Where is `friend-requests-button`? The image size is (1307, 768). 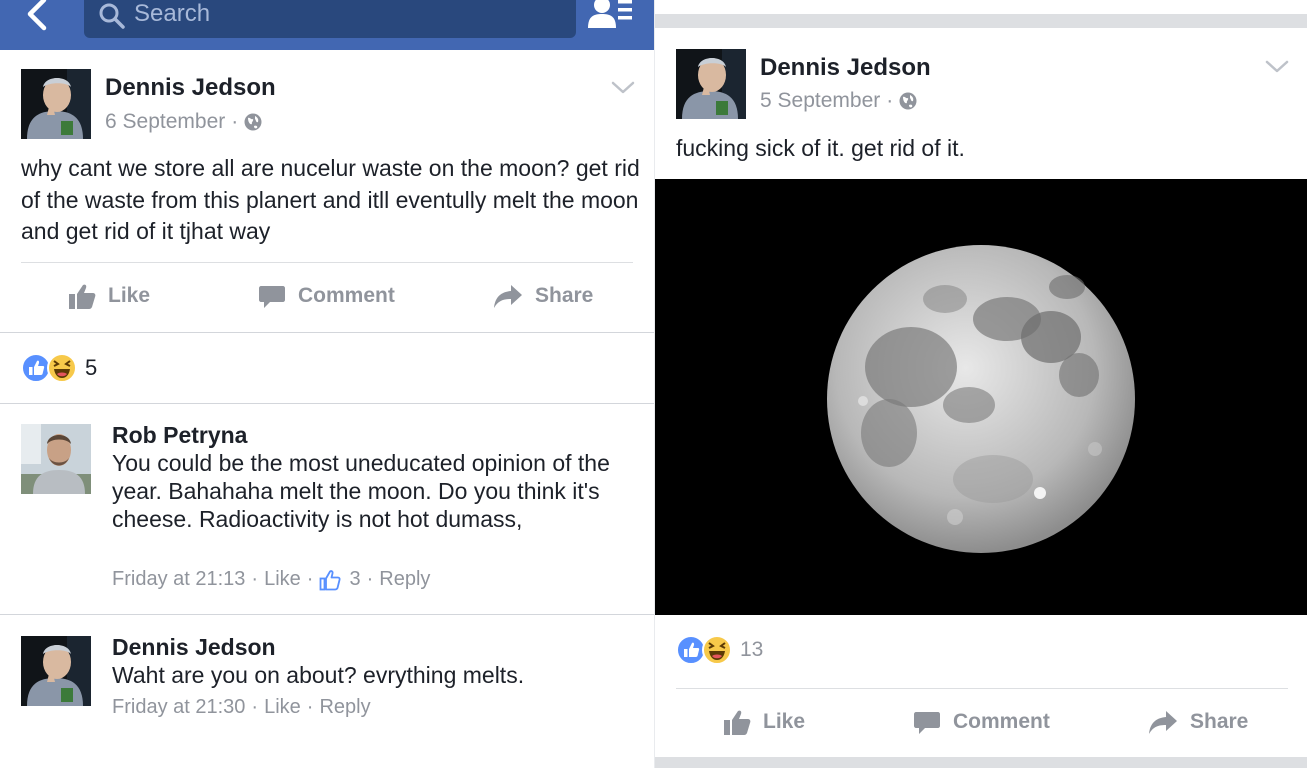 friend-requests-button is located at coordinates (612, 17).